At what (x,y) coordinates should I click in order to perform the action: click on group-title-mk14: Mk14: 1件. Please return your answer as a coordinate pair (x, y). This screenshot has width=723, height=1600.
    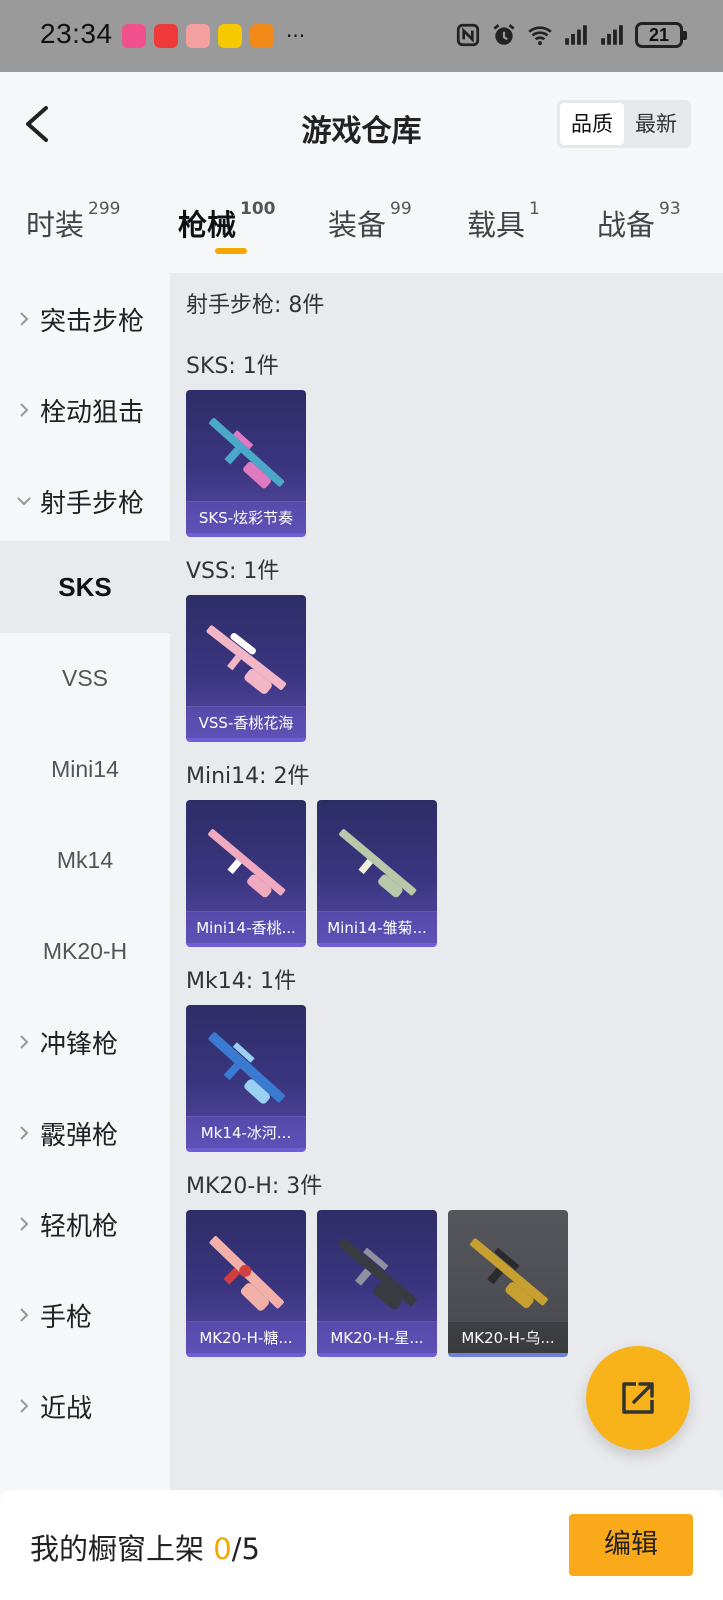
    Looking at the image, I should click on (241, 981).